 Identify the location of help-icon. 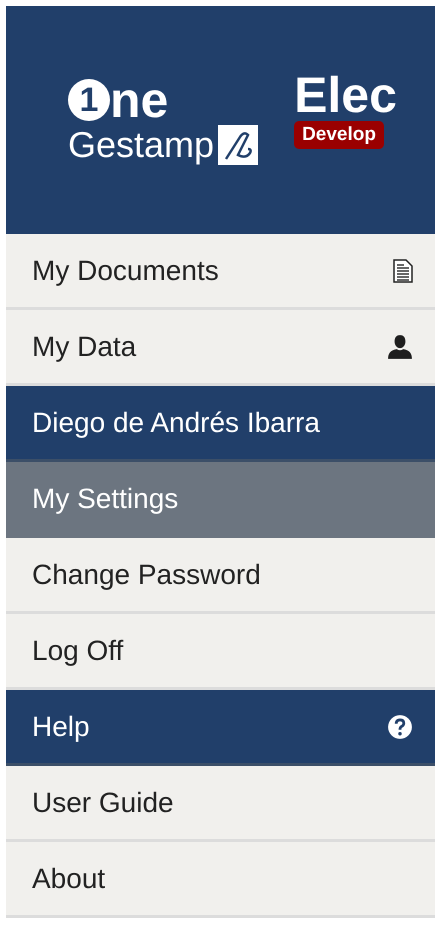
(400, 727).